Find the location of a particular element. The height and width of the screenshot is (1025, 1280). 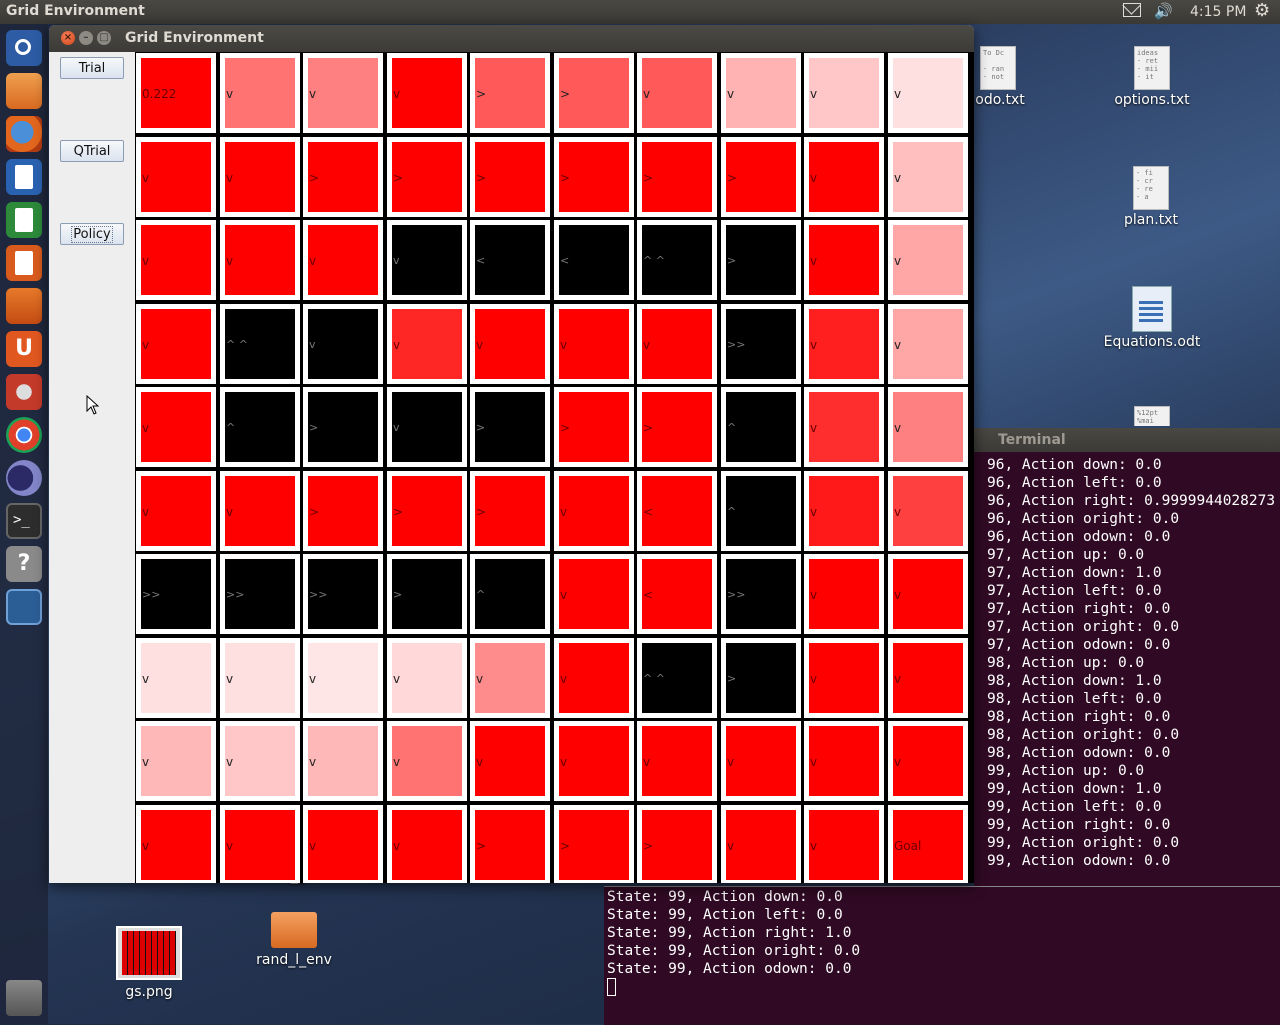

gear-icon: ⚙ is located at coordinates (1262, 10).